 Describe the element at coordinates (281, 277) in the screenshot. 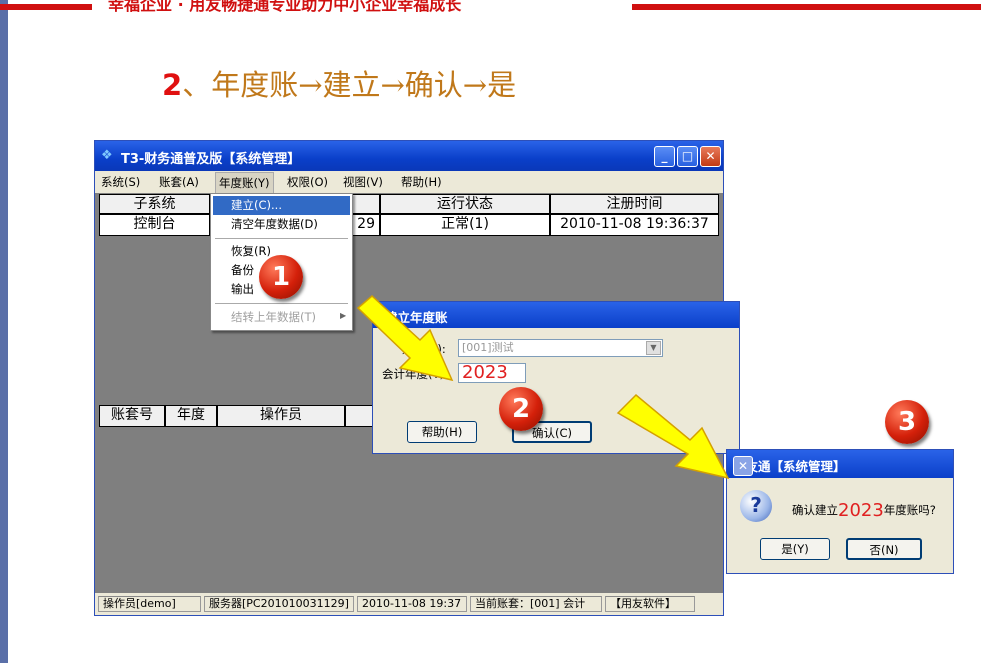

I see `step-badge-1: 1` at that location.